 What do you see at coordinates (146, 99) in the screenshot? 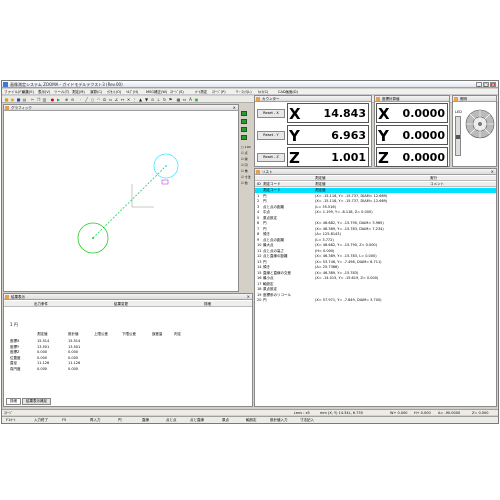
I see `min-icon: ▼` at bounding box center [146, 99].